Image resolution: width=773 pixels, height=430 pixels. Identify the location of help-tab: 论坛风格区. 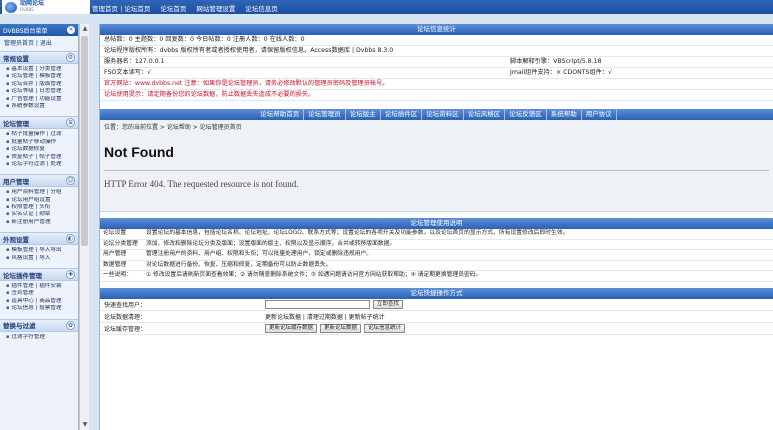
(485, 114).